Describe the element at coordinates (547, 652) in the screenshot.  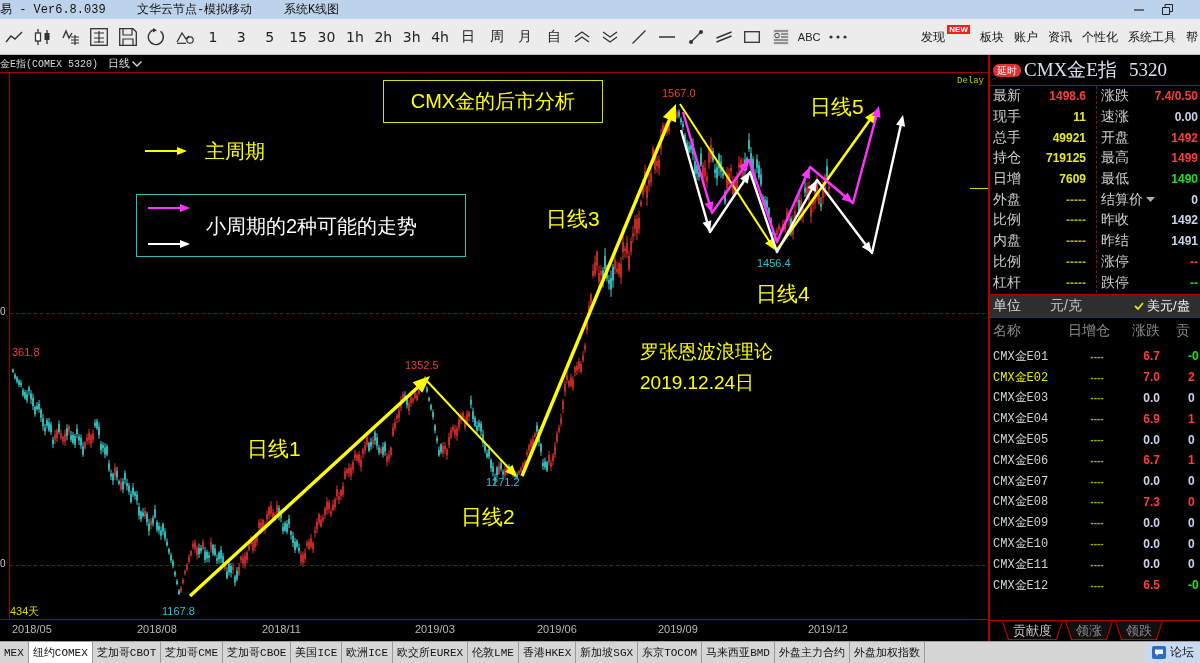
I see `exchange-tab: 香港HKEX` at that location.